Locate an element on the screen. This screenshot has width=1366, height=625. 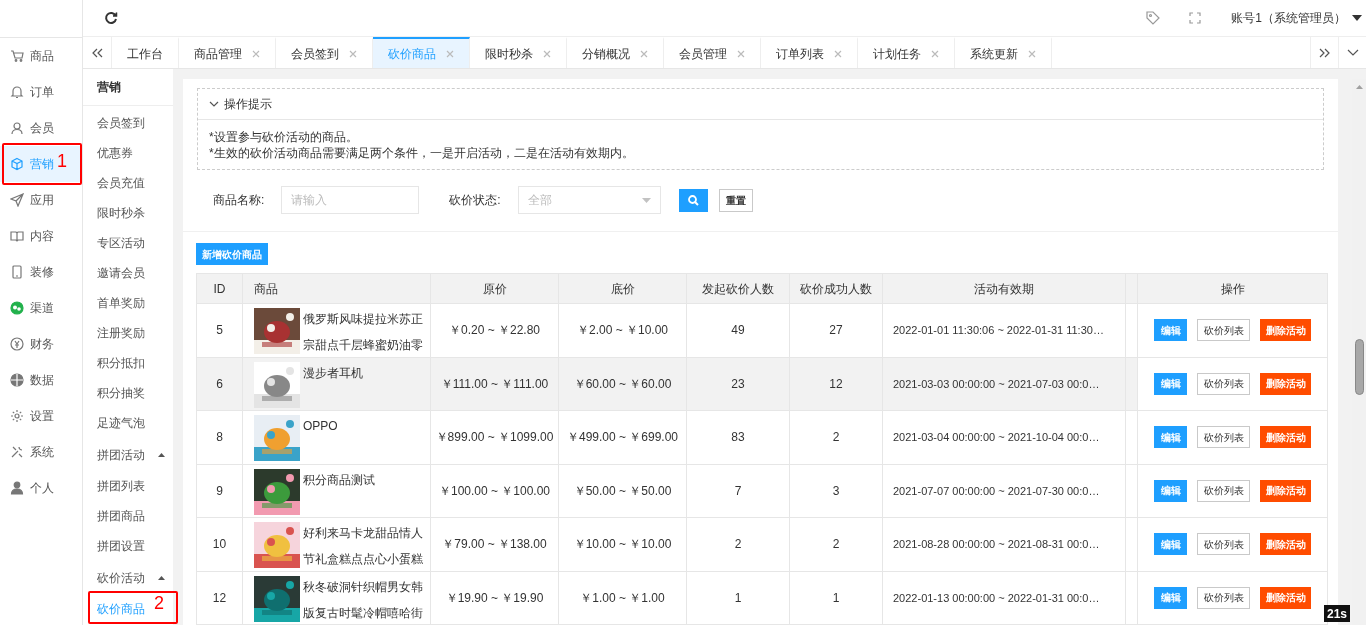
reset-button: 重置 is located at coordinates (735, 200).